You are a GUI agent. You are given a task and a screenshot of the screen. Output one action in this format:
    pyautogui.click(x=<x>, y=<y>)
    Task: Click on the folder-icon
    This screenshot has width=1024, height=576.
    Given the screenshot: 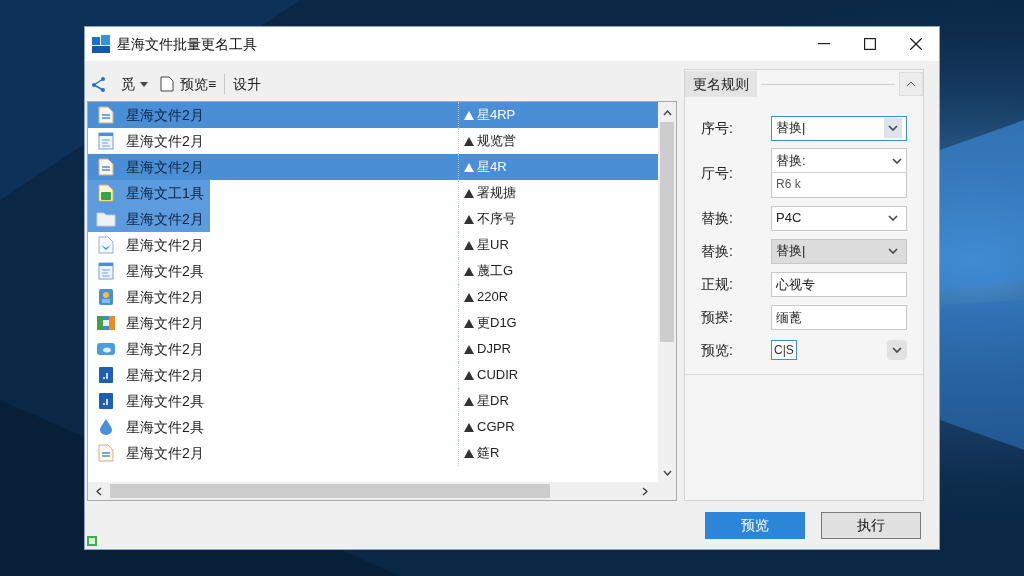 What is the action you would take?
    pyautogui.click(x=106, y=219)
    